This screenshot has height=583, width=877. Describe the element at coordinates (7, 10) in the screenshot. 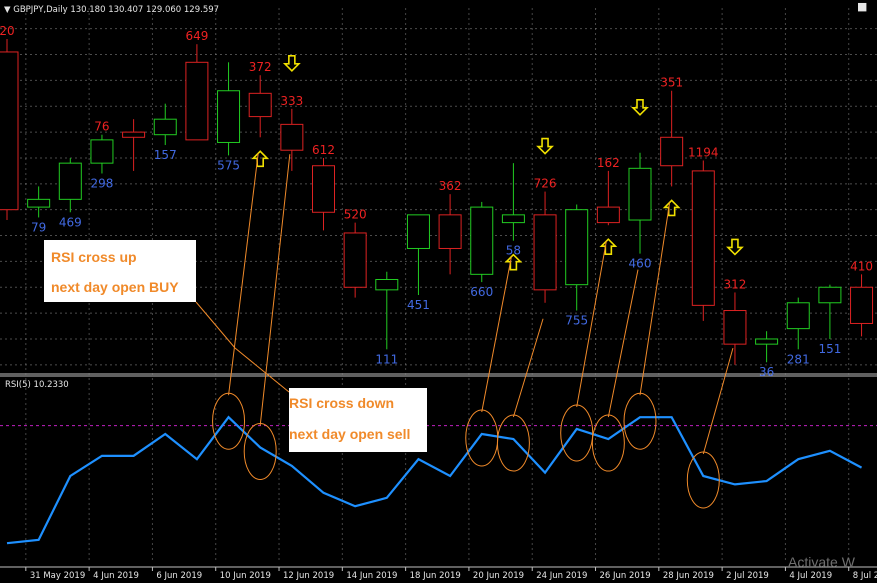

I see `dropdown-triangle-icon: ▼` at that location.